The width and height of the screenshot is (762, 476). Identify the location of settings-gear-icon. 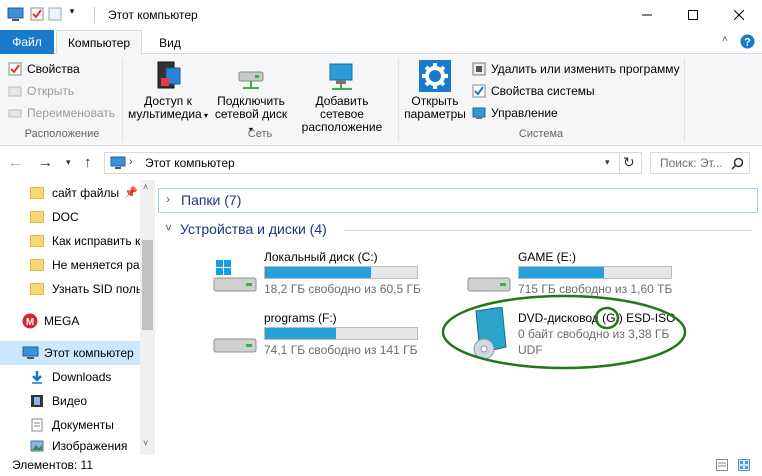
(435, 76).